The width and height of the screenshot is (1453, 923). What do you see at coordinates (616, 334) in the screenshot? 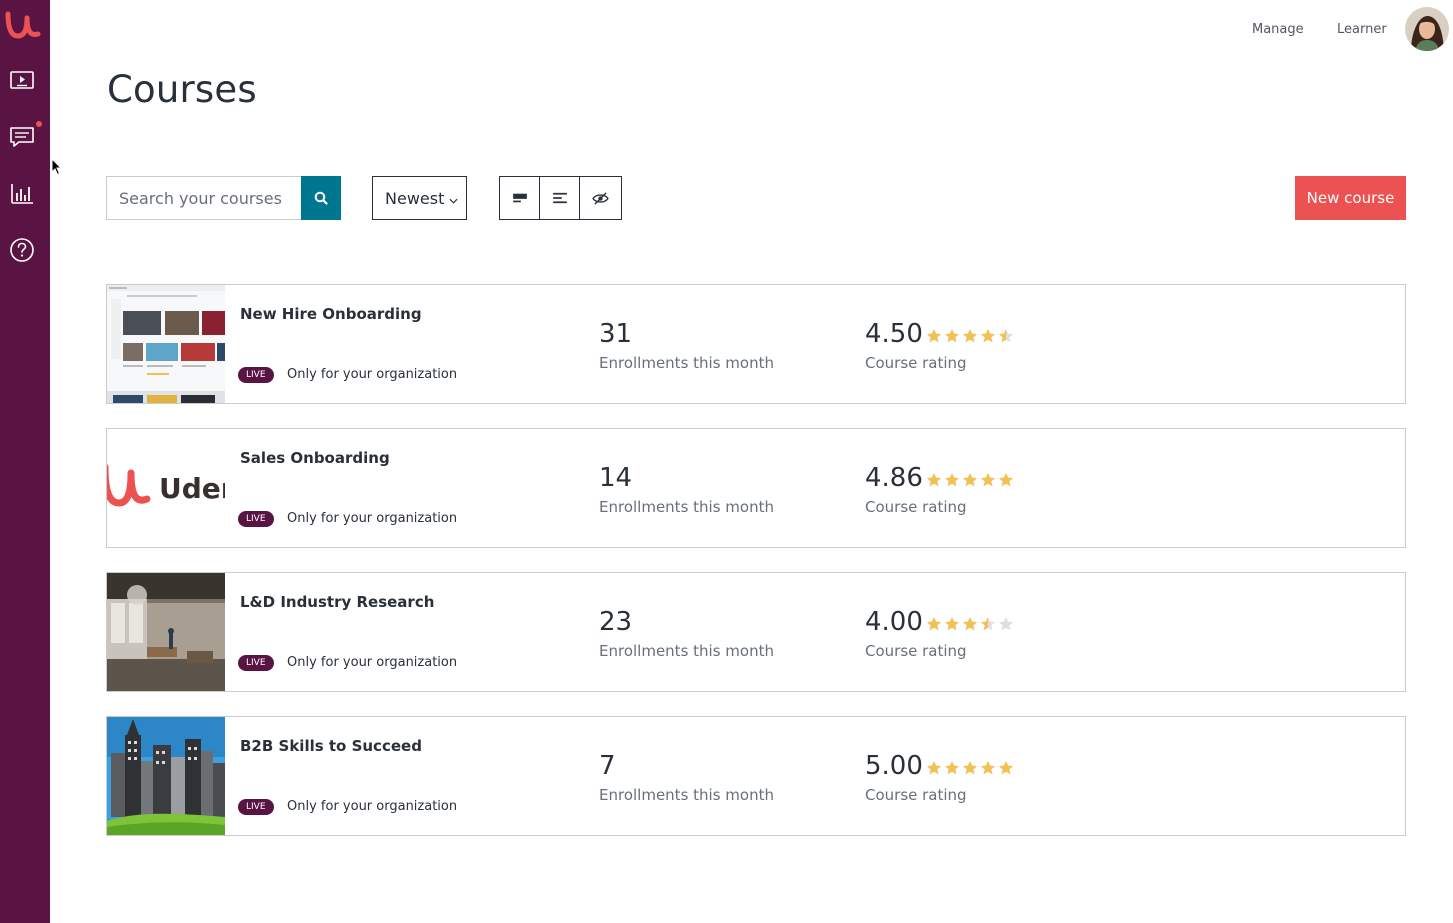
I see `enrollment-count: 31` at bounding box center [616, 334].